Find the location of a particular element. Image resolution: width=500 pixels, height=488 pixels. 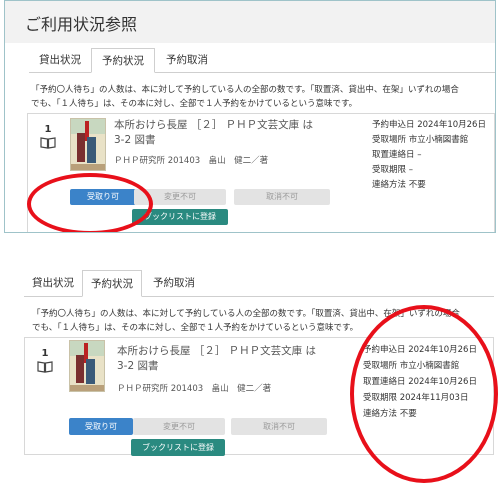

pickup-deadline: 受取期限 – is located at coordinates (392, 170).